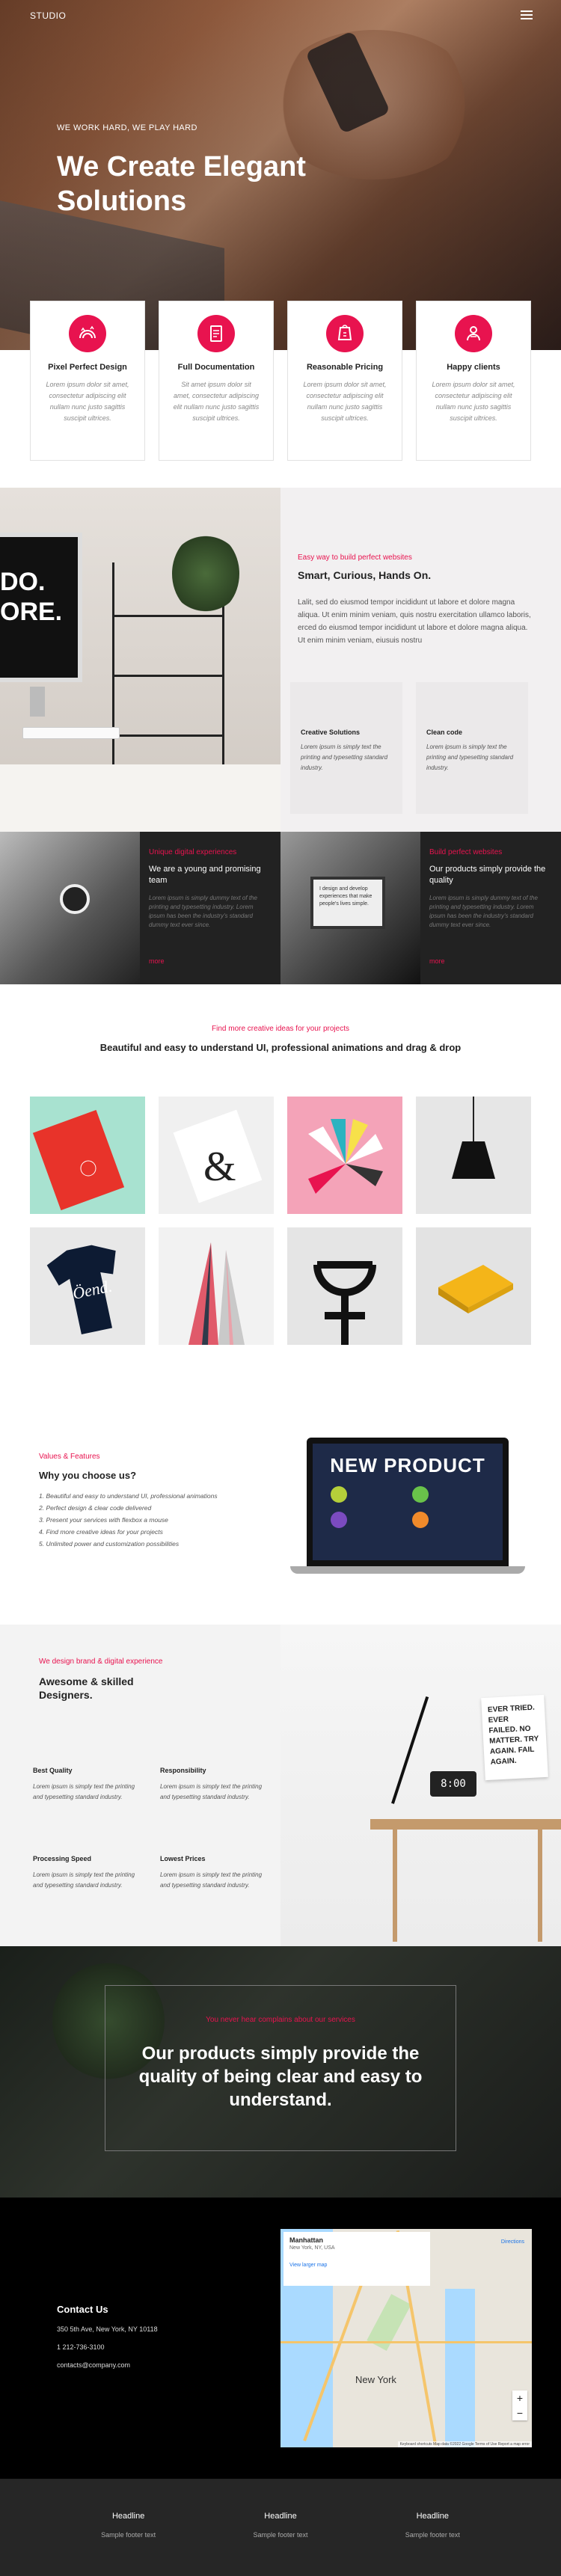  Describe the element at coordinates (407, 1570) in the screenshot. I see `laptop-base` at that location.